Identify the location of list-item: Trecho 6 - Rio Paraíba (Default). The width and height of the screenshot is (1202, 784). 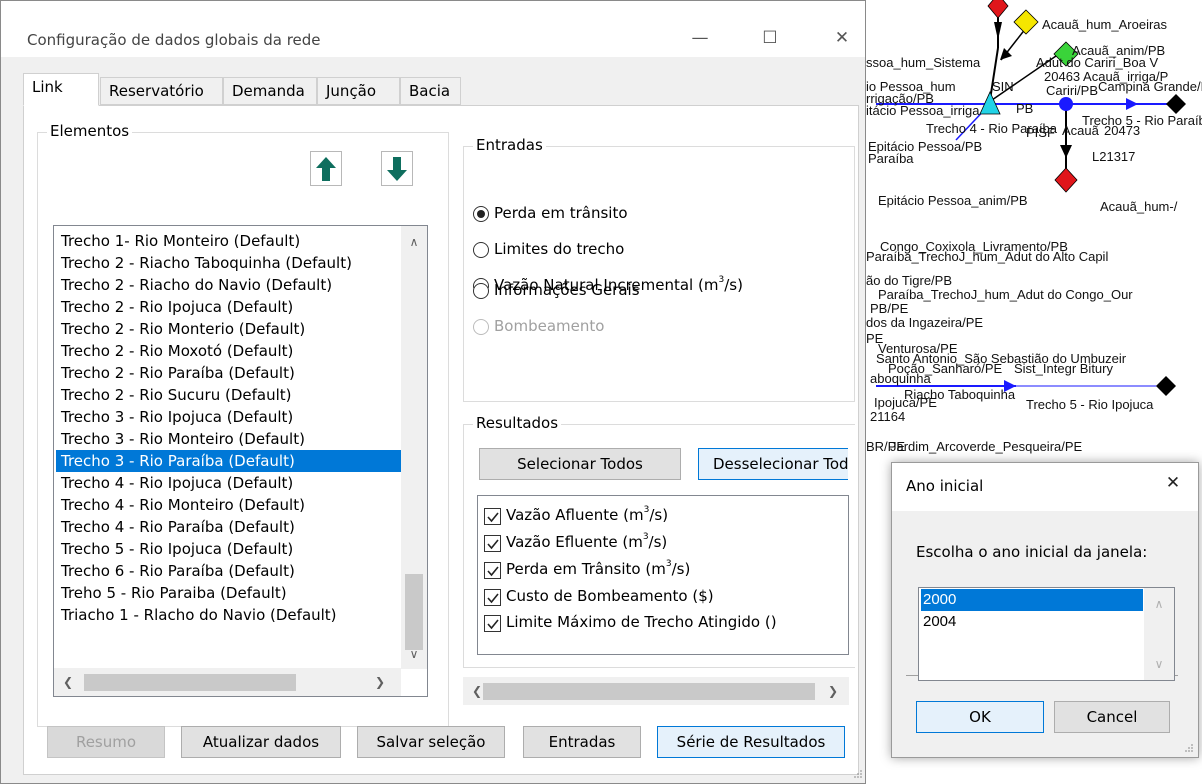
(229, 571).